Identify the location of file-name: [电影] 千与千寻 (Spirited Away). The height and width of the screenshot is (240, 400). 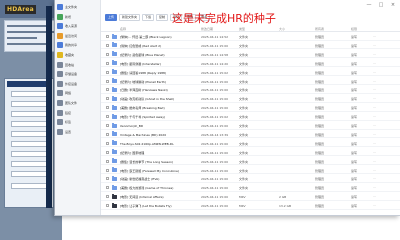
(159, 117).